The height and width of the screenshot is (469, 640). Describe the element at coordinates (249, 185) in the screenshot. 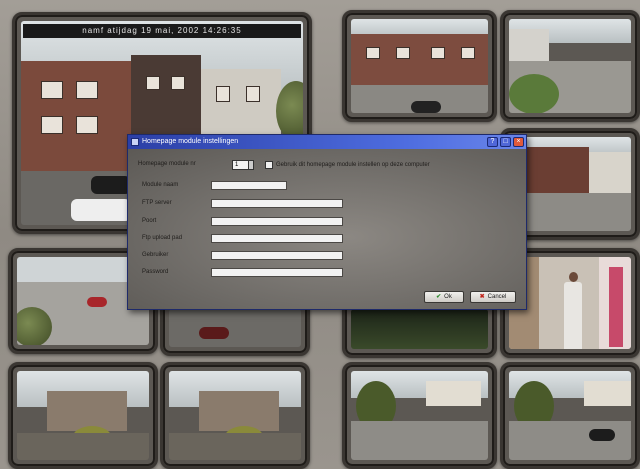

I see `module-name-field` at that location.